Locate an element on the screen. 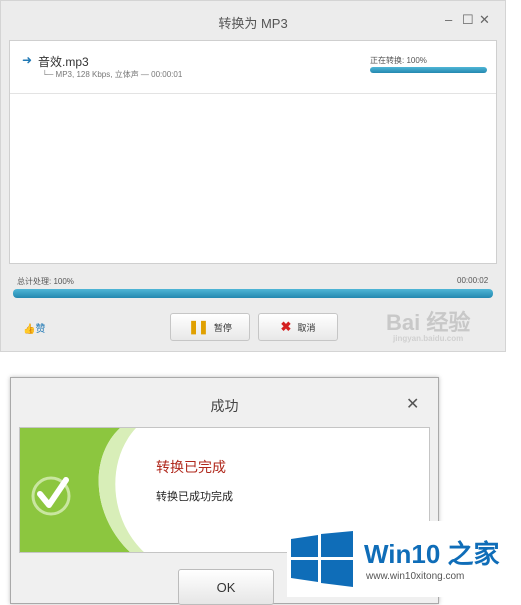 This screenshot has width=521, height=605. total-progress-fill is located at coordinates (253, 293).